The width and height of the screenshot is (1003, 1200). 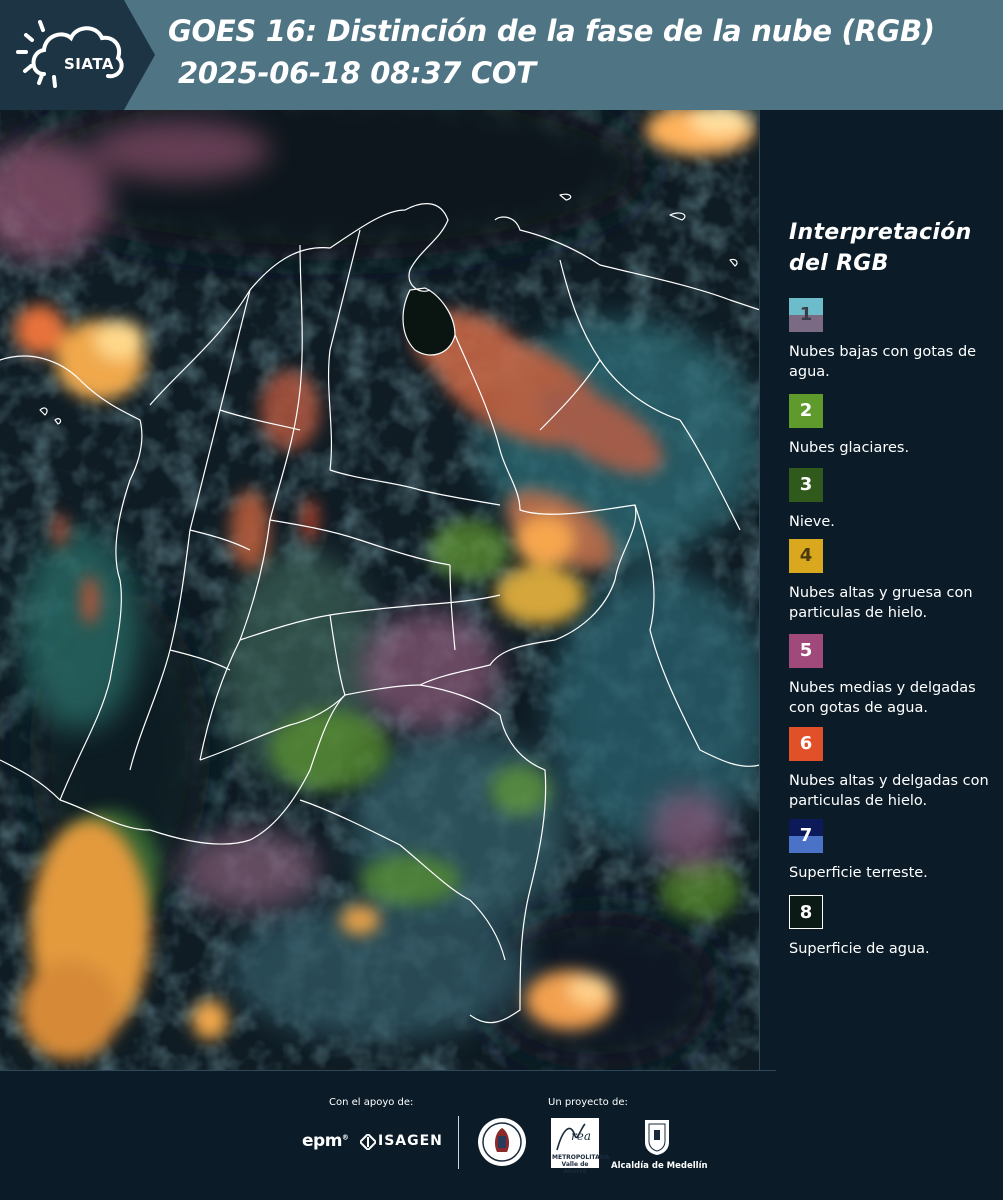 I want to click on legend-swatch-5: 5, so click(x=806, y=651).